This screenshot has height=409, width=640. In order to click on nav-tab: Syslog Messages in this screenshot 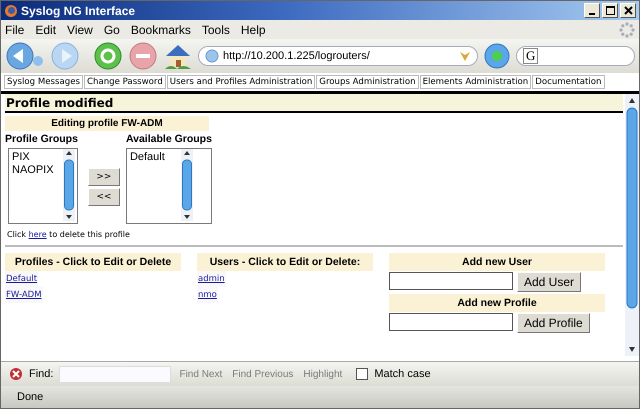, I will do `click(43, 82)`.